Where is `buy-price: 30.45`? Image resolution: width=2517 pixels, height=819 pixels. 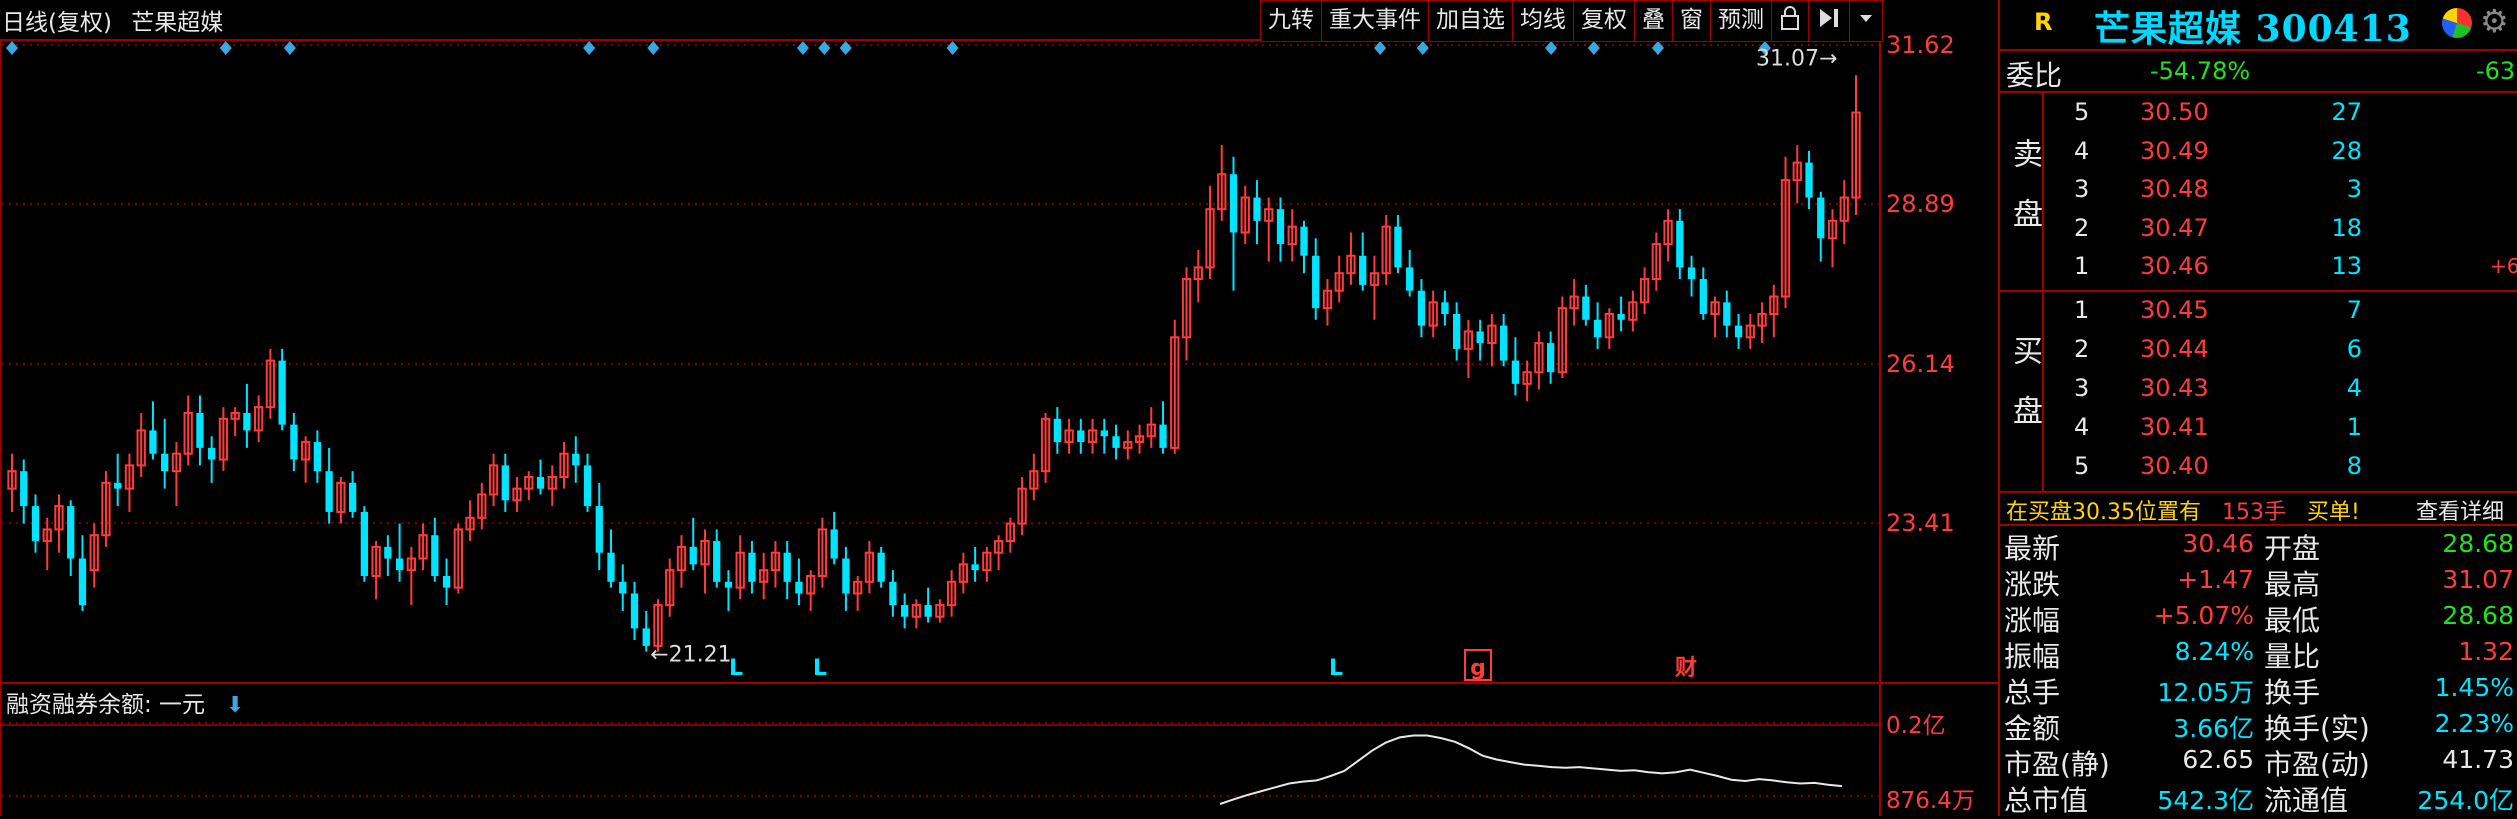 buy-price: 30.45 is located at coordinates (2174, 310).